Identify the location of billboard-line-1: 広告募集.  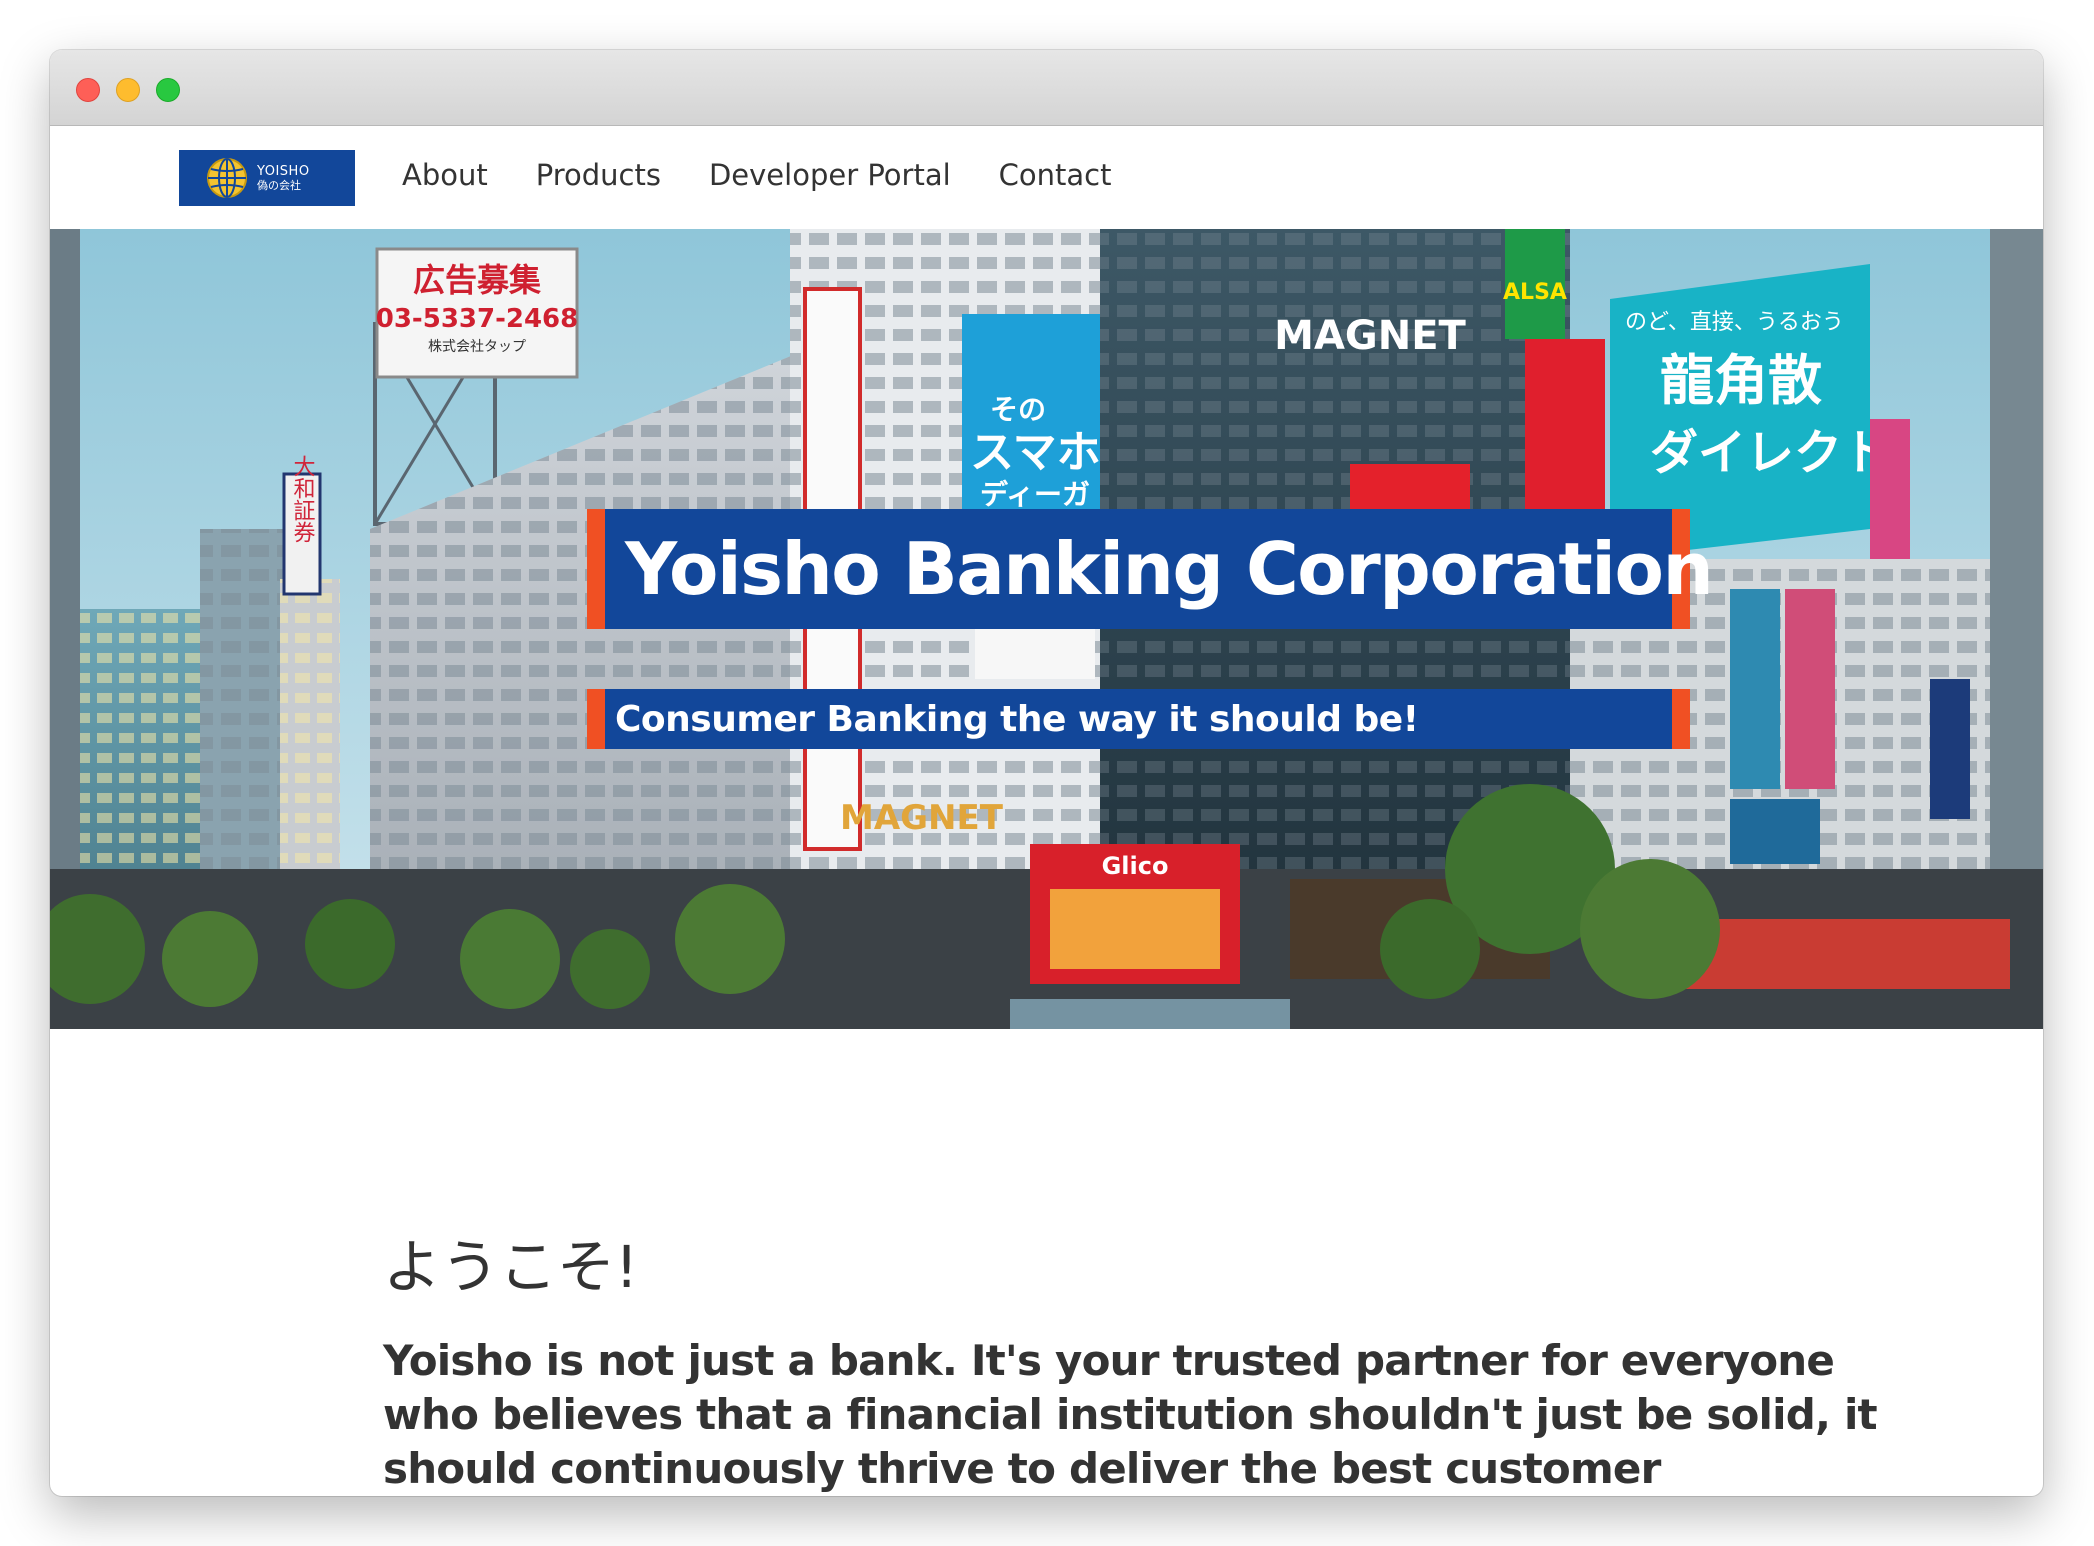
(477, 280).